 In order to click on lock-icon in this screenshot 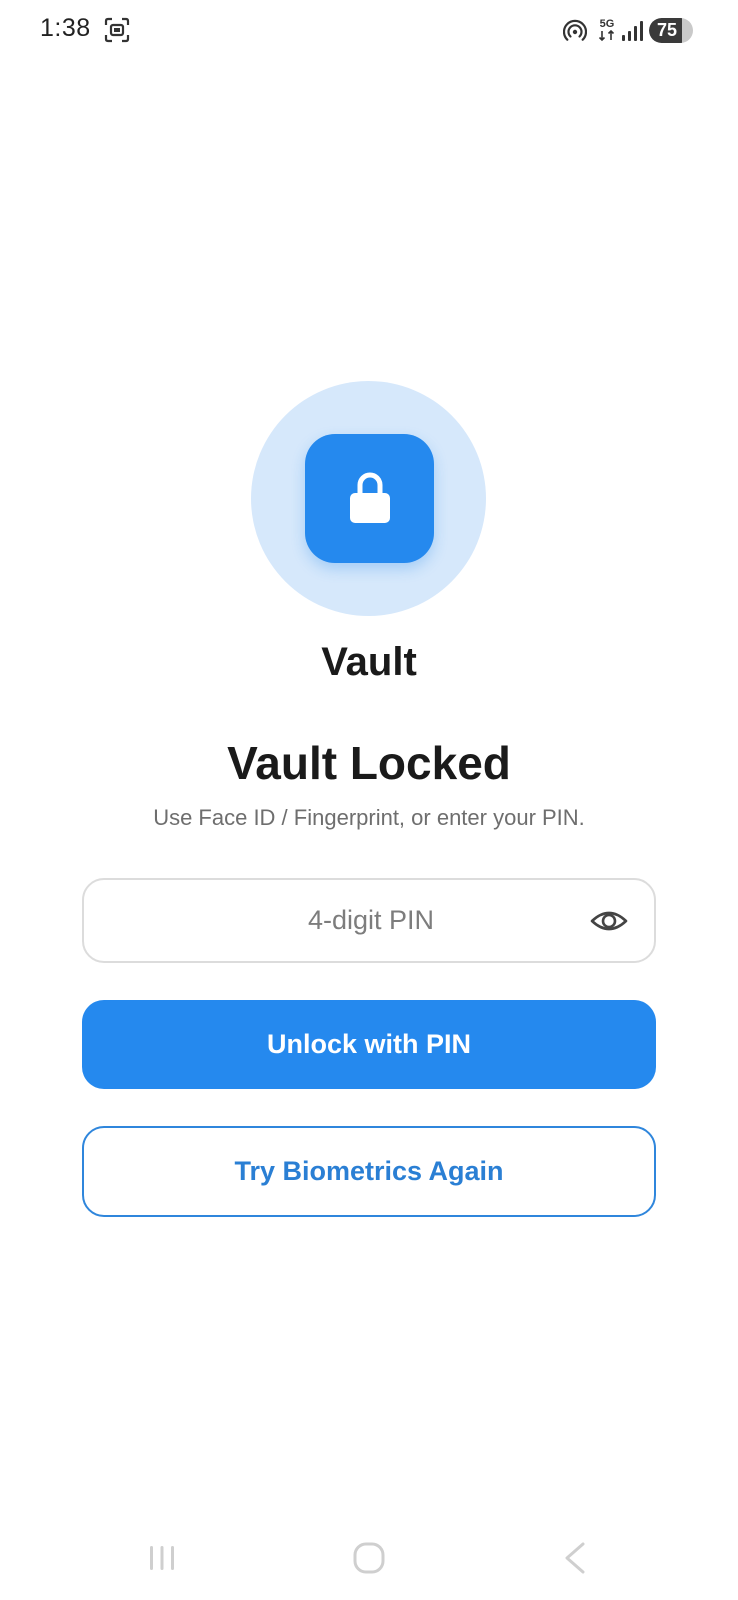, I will do `click(370, 497)`.